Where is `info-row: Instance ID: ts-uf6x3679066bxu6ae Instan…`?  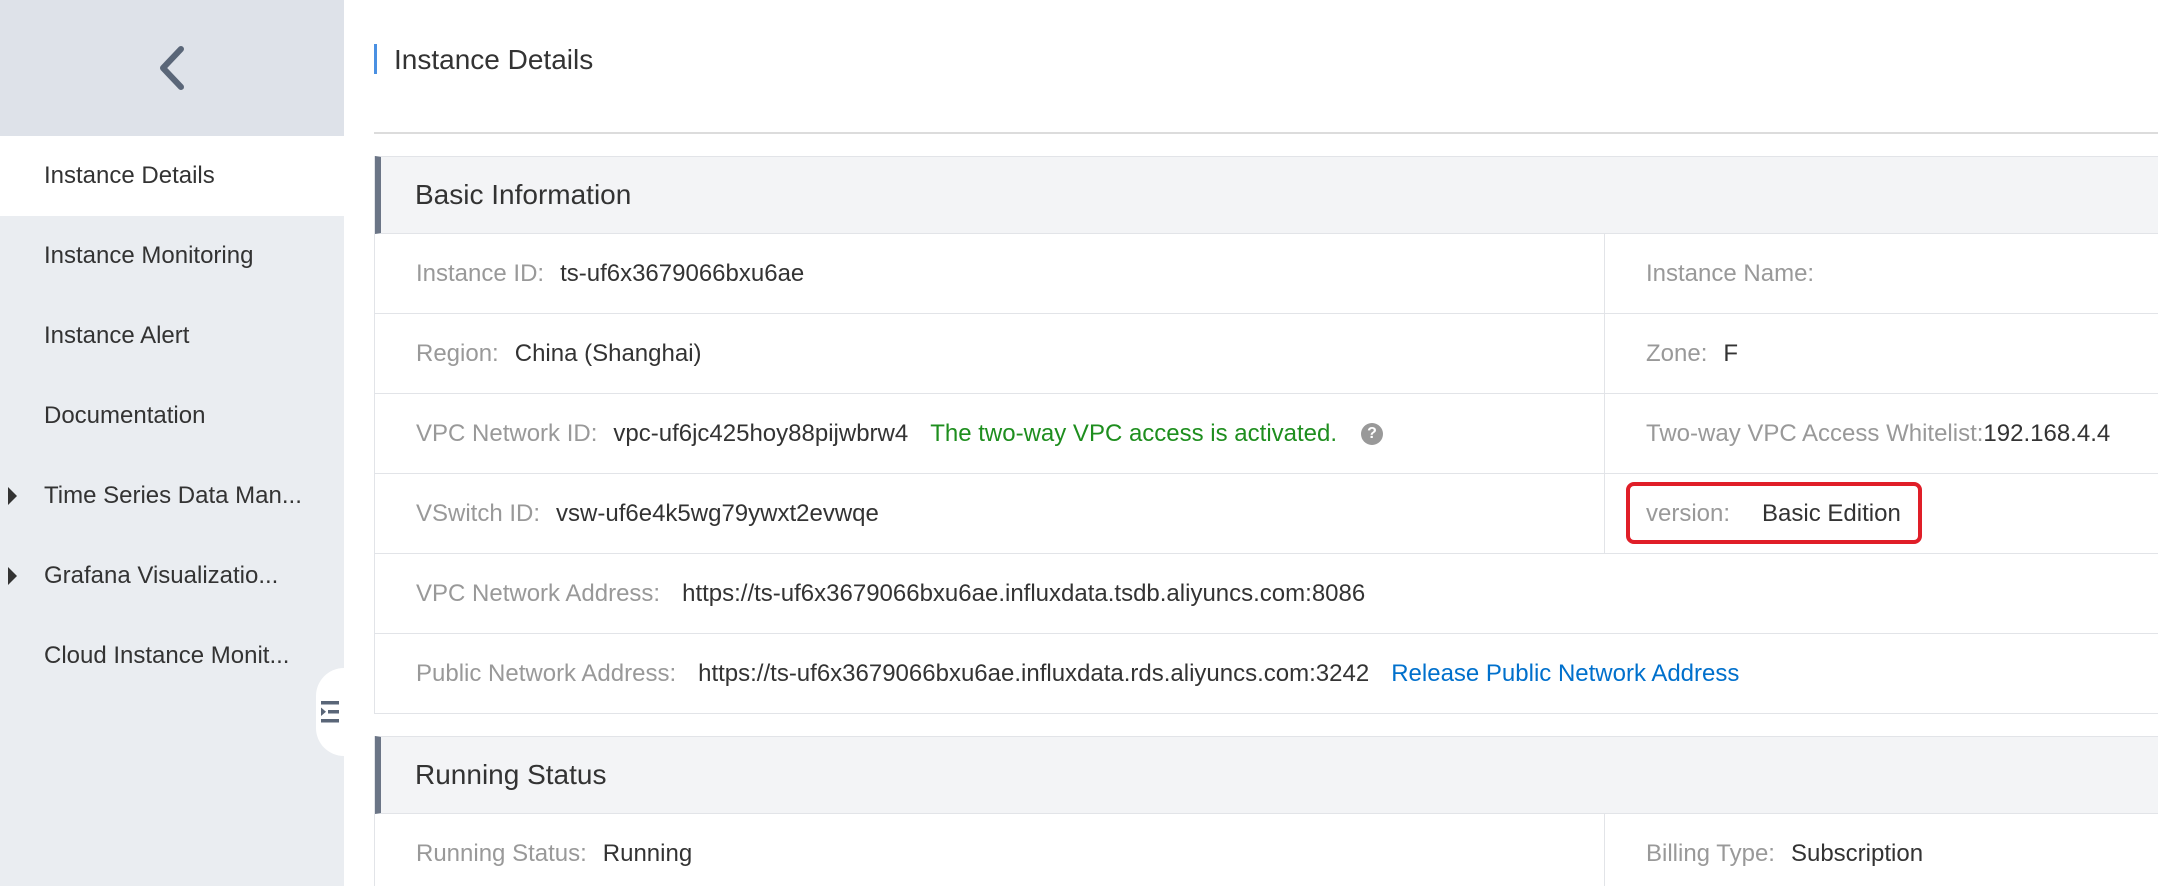 info-row: Instance ID: ts-uf6x3679066bxu6ae Instan… is located at coordinates (1266, 274).